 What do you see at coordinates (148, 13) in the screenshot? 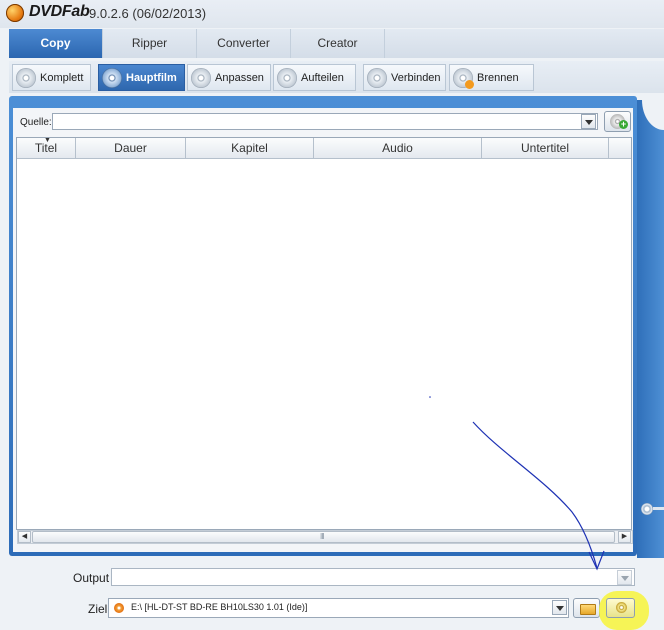
I see `app-version: 9.0.2.6 (06/02/2013)` at bounding box center [148, 13].